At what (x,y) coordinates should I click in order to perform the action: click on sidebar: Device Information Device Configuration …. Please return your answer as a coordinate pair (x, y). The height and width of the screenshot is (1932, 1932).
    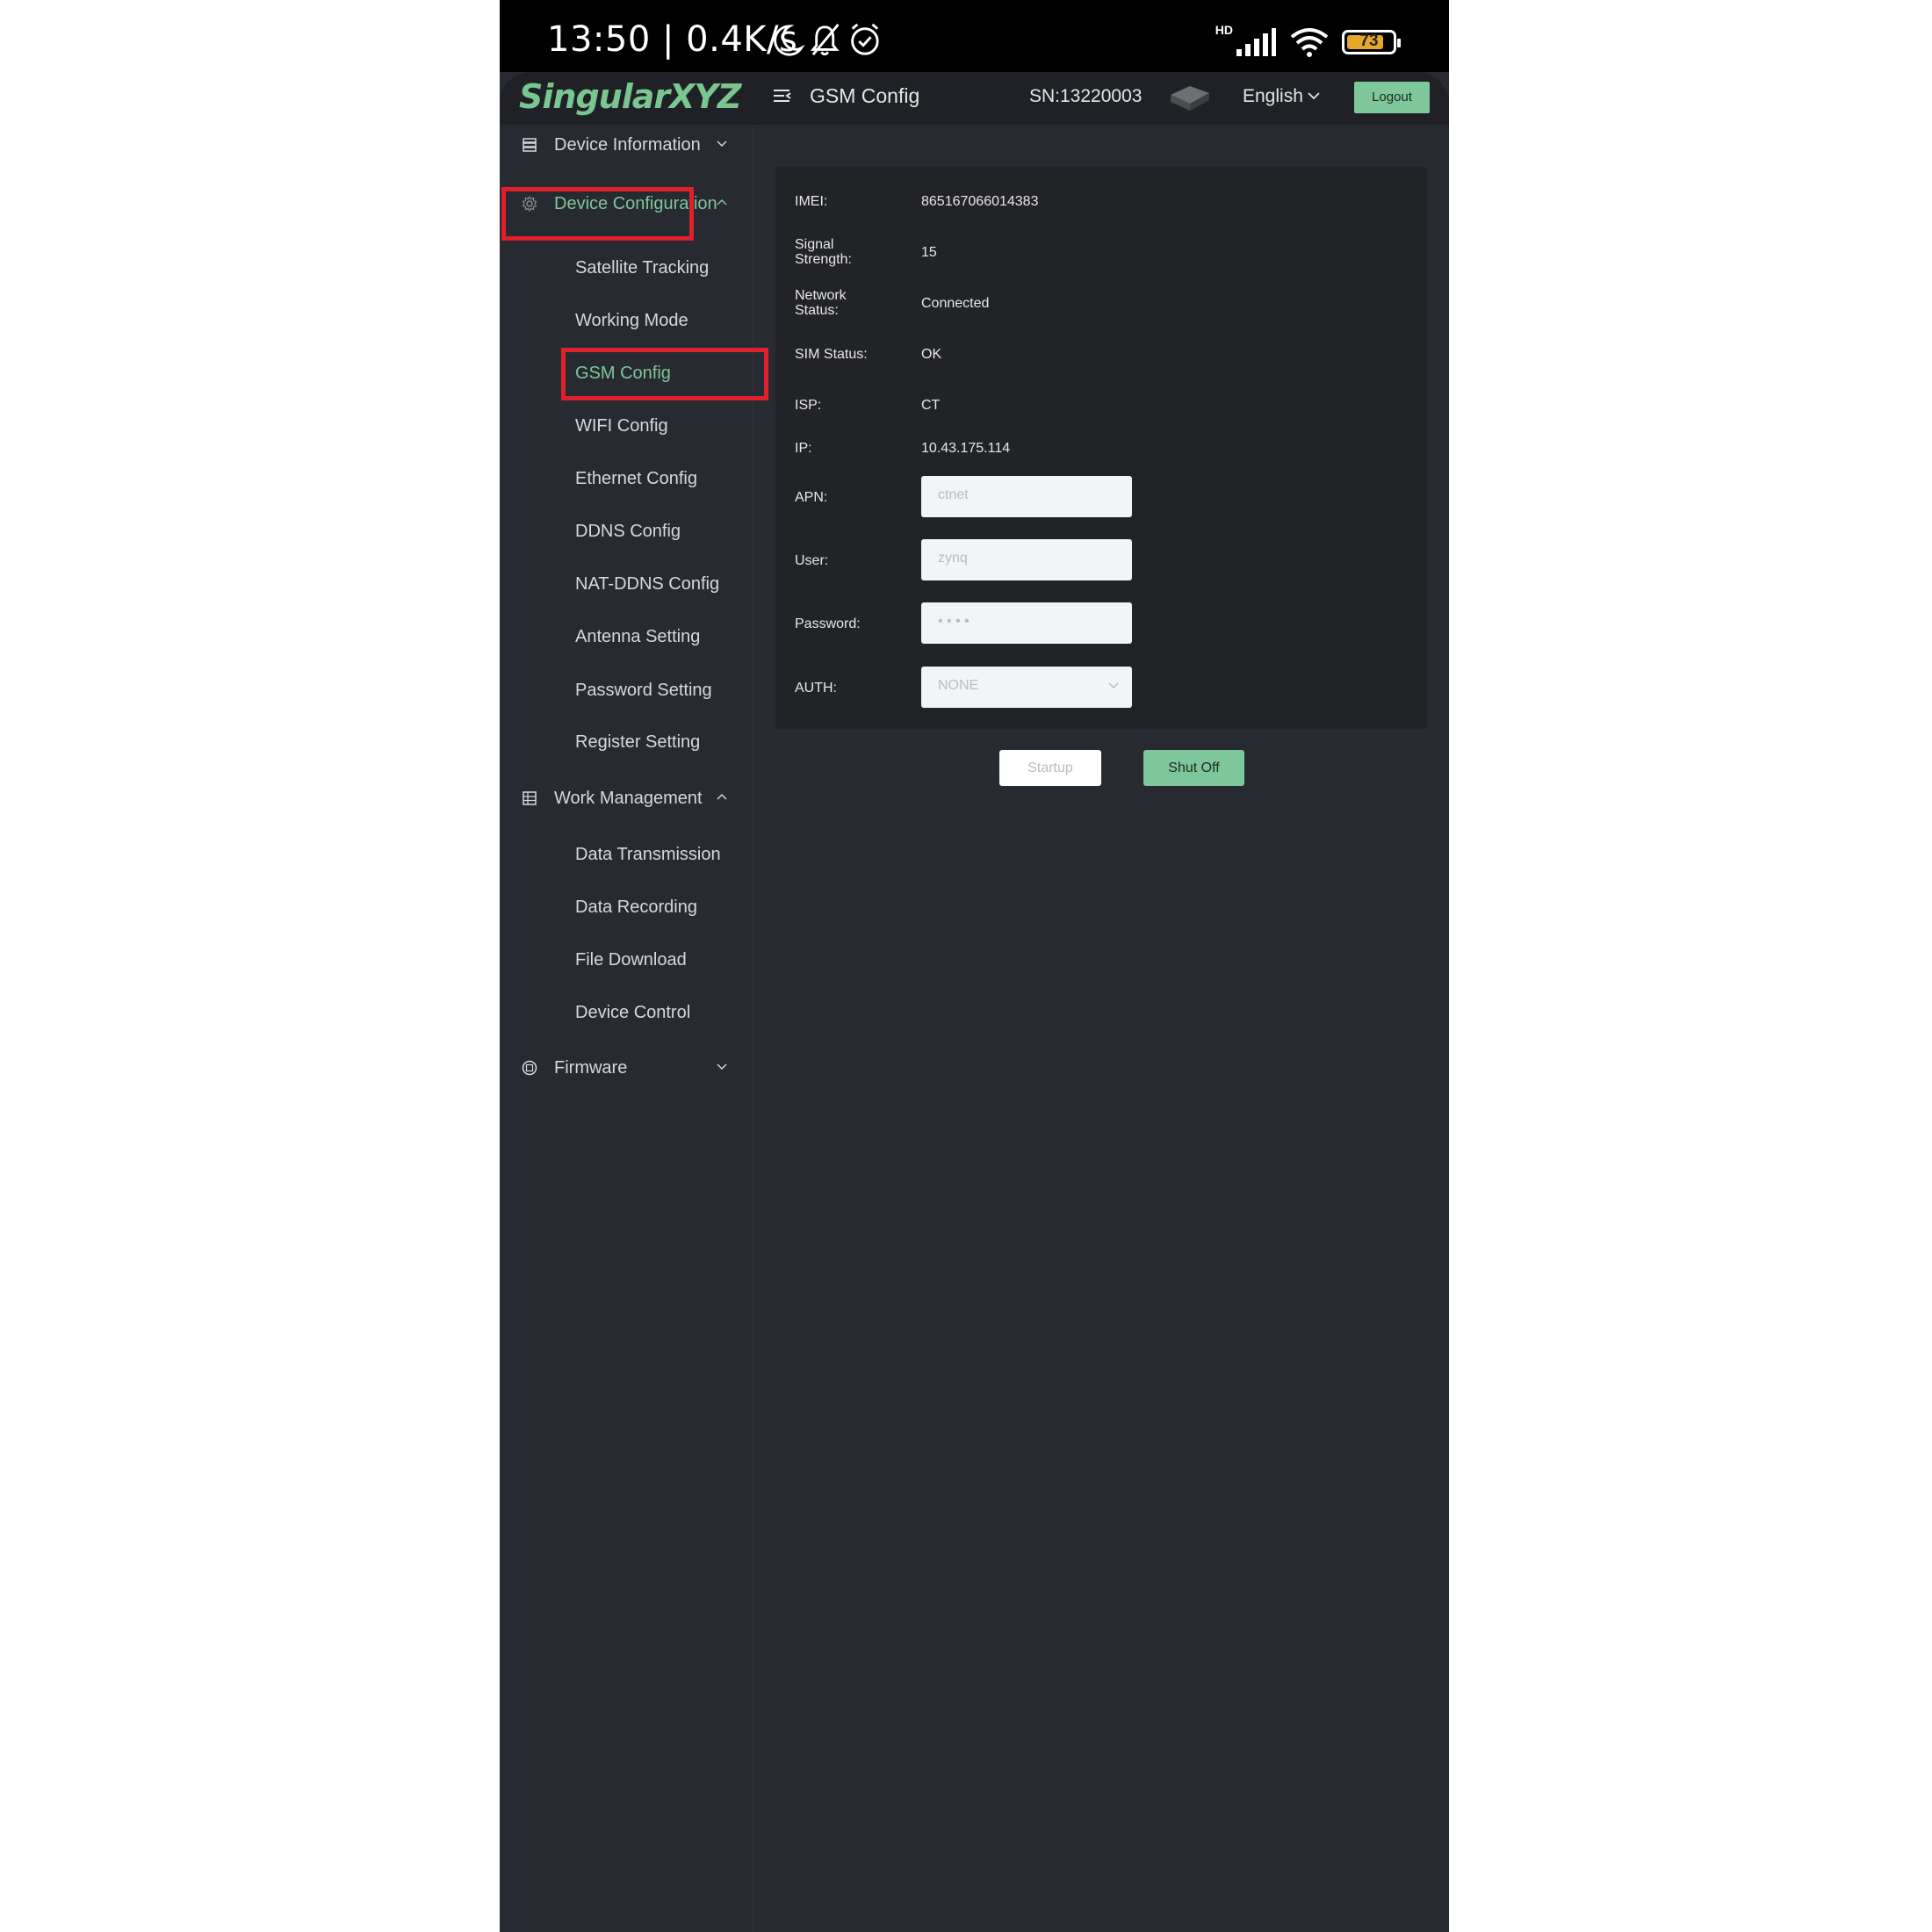
    Looking at the image, I should click on (634, 1029).